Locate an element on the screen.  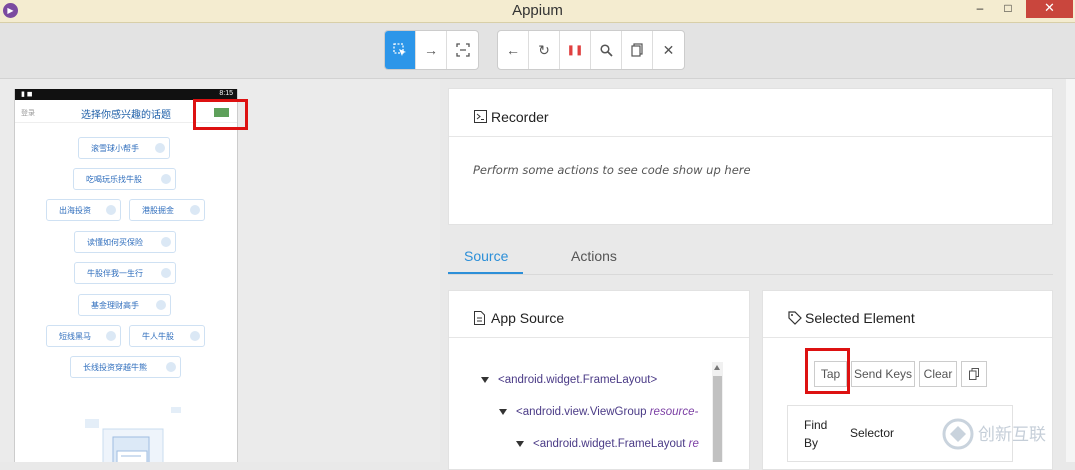
select-element-button is located at coordinates (400, 50).